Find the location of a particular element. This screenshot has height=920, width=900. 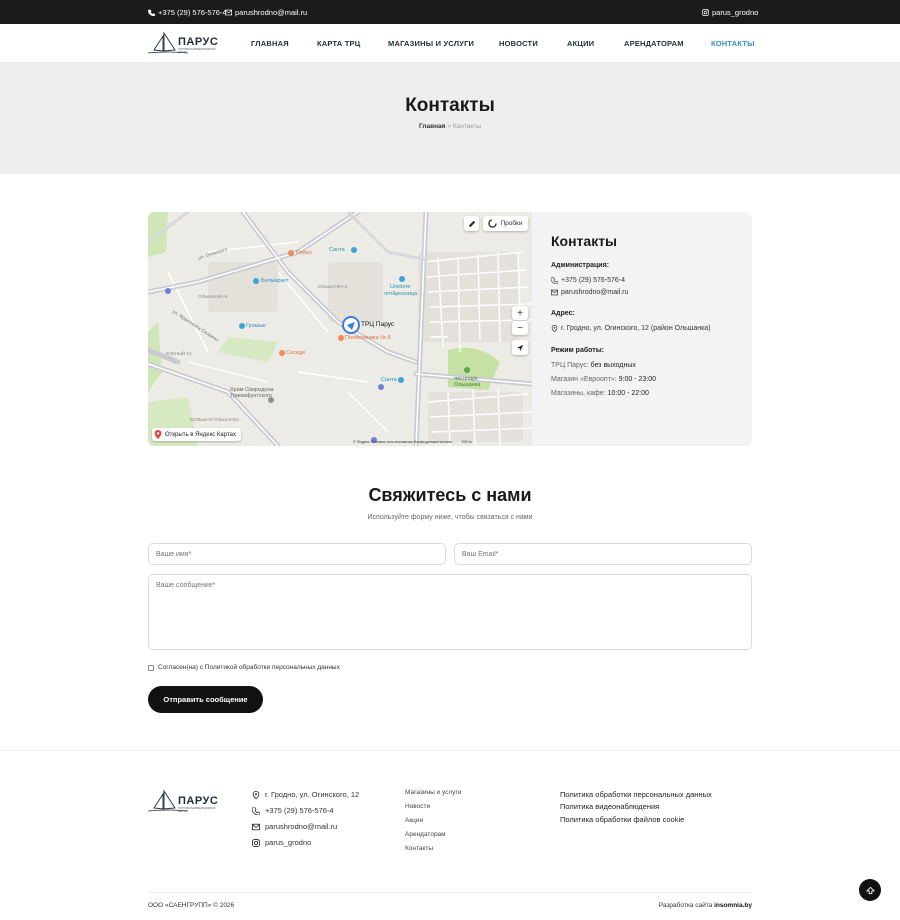

message-textarea is located at coordinates (450, 612).